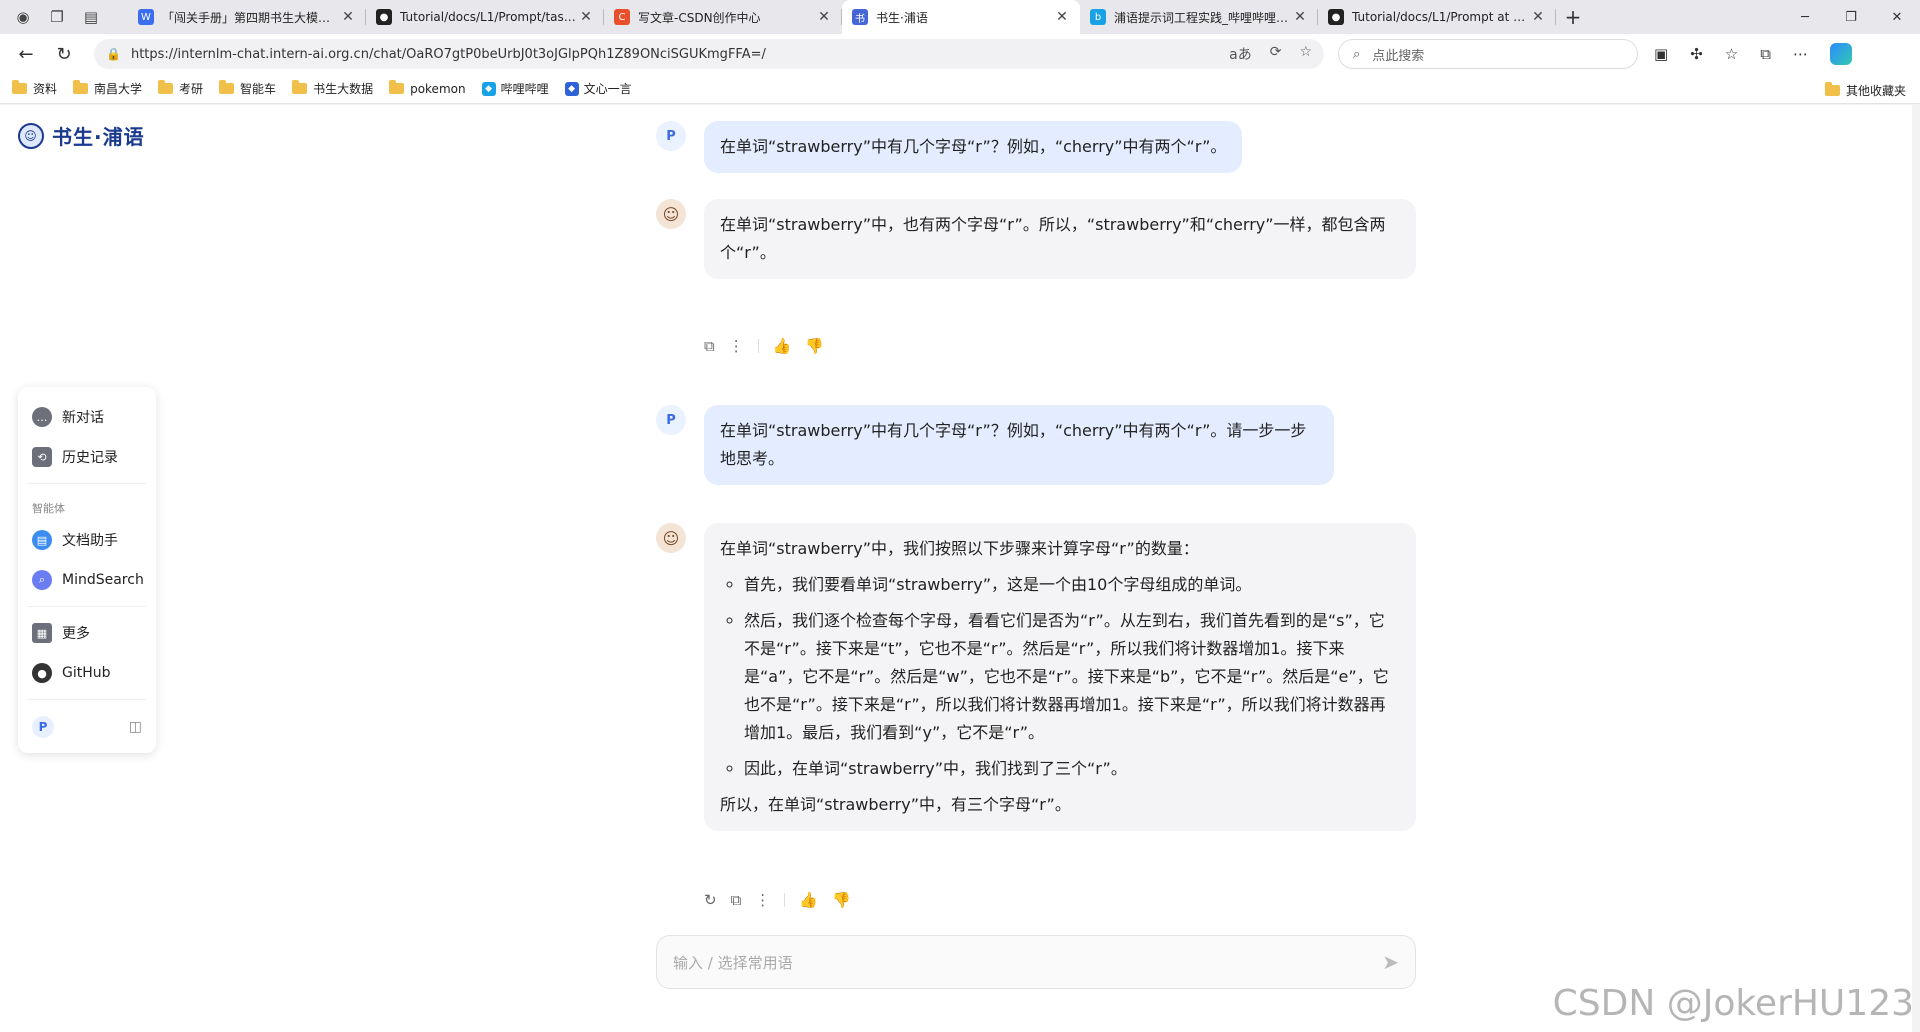 The image size is (1920, 1032). I want to click on agent-label: MindSearch, so click(103, 580).